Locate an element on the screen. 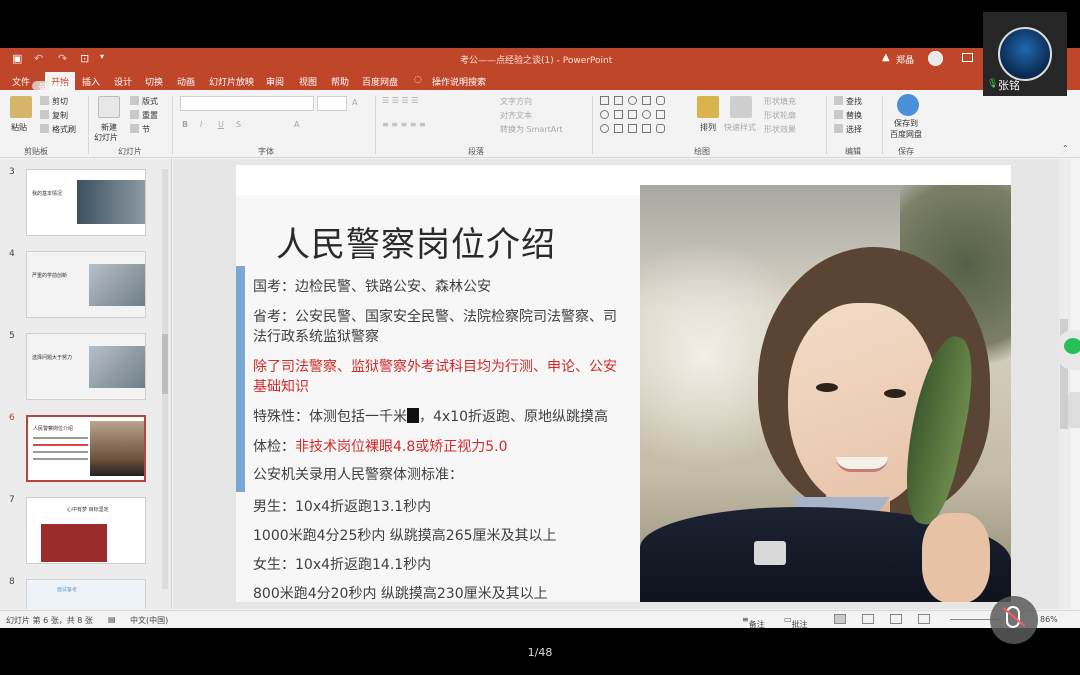 Image resolution: width=1080 pixels, height=675 pixels. tab-review: 审阅 is located at coordinates (275, 81).